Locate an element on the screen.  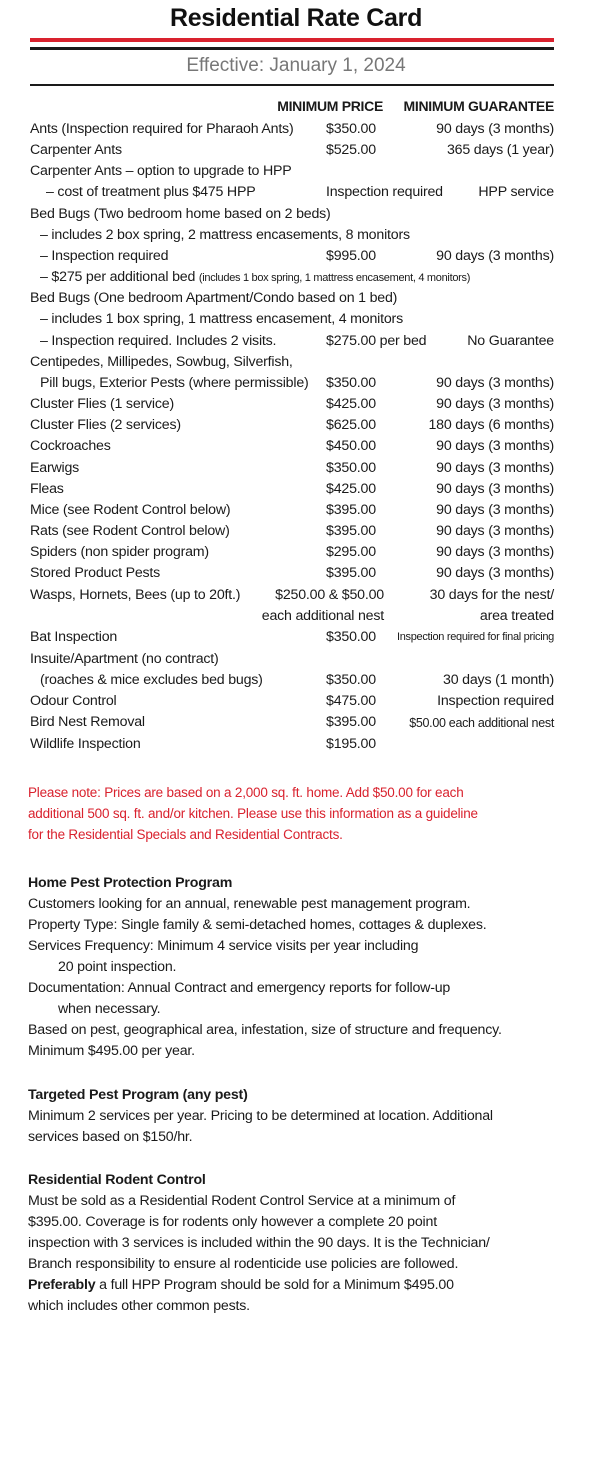
row-price: $995.00 is located at coordinates (351, 256).